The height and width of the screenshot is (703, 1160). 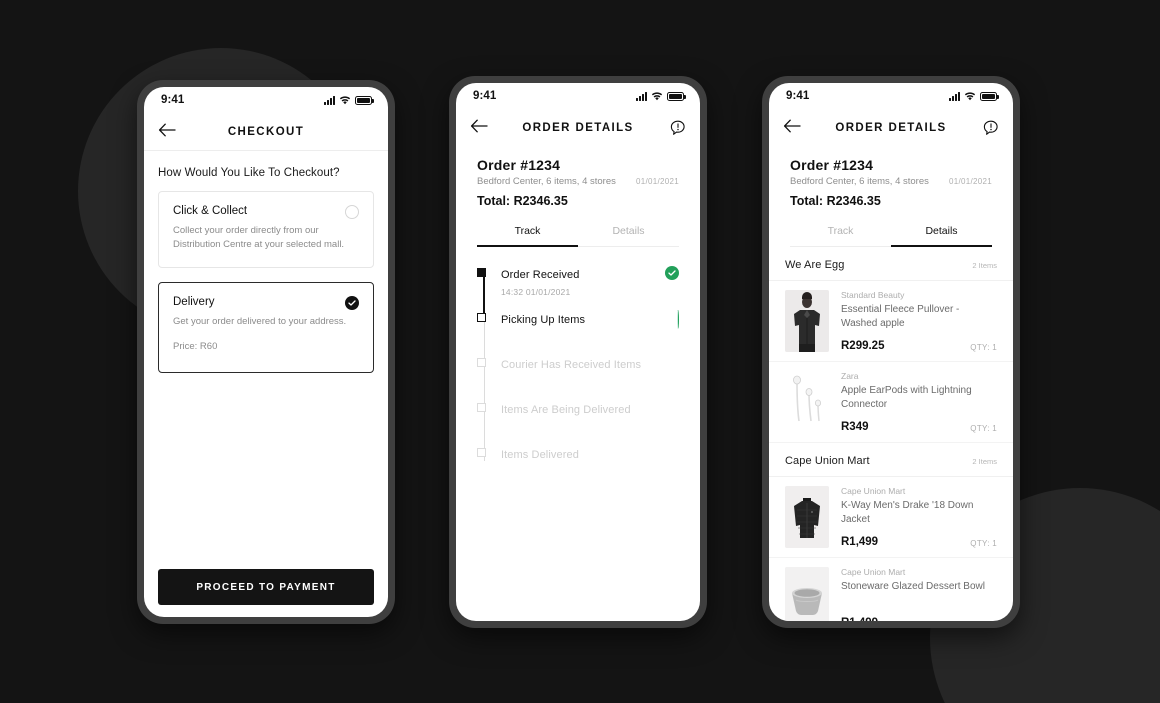 What do you see at coordinates (578, 377) in the screenshot?
I see `timeline-step: Courier Has Received Items` at bounding box center [578, 377].